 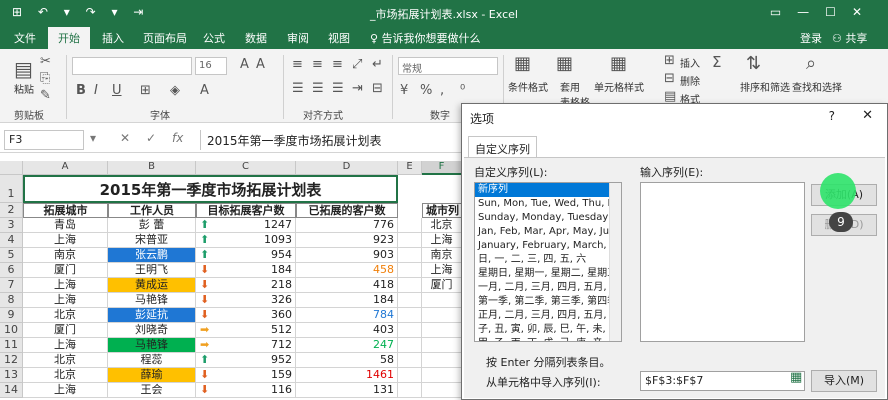 What do you see at coordinates (347, 210) in the screenshot?
I see `header-done: 已拓展的客户数` at bounding box center [347, 210].